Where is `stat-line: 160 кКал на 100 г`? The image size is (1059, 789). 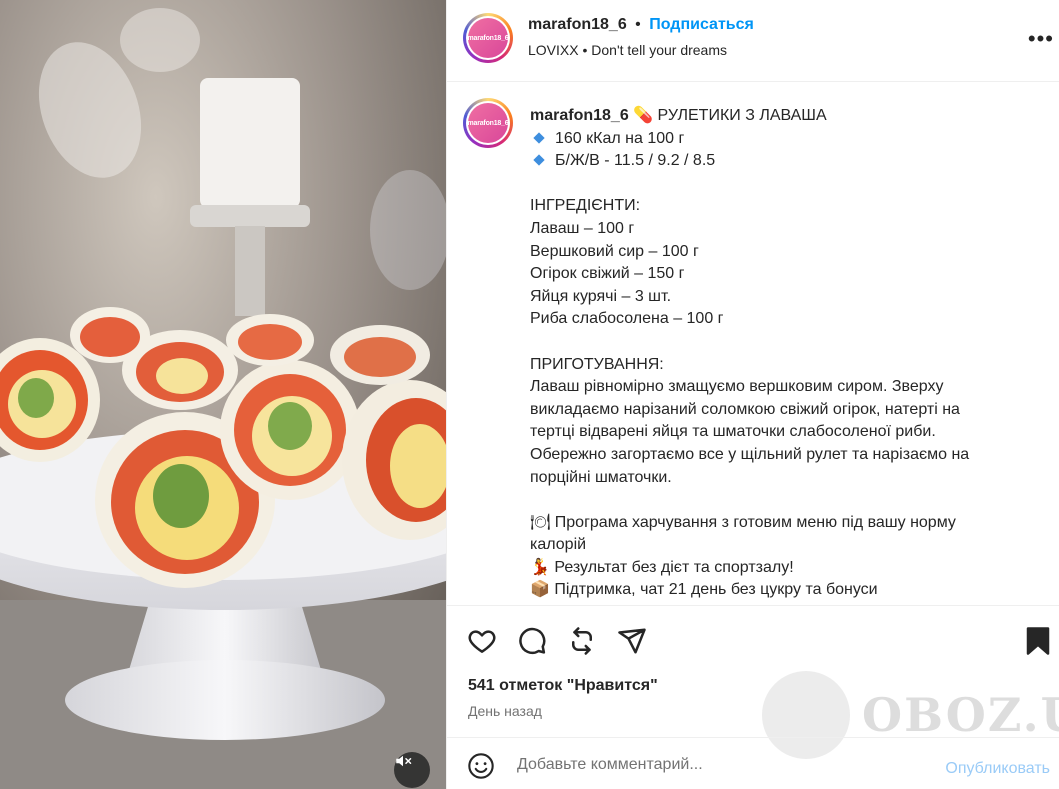
stat-line: 160 кКал на 100 г is located at coordinates (782, 139).